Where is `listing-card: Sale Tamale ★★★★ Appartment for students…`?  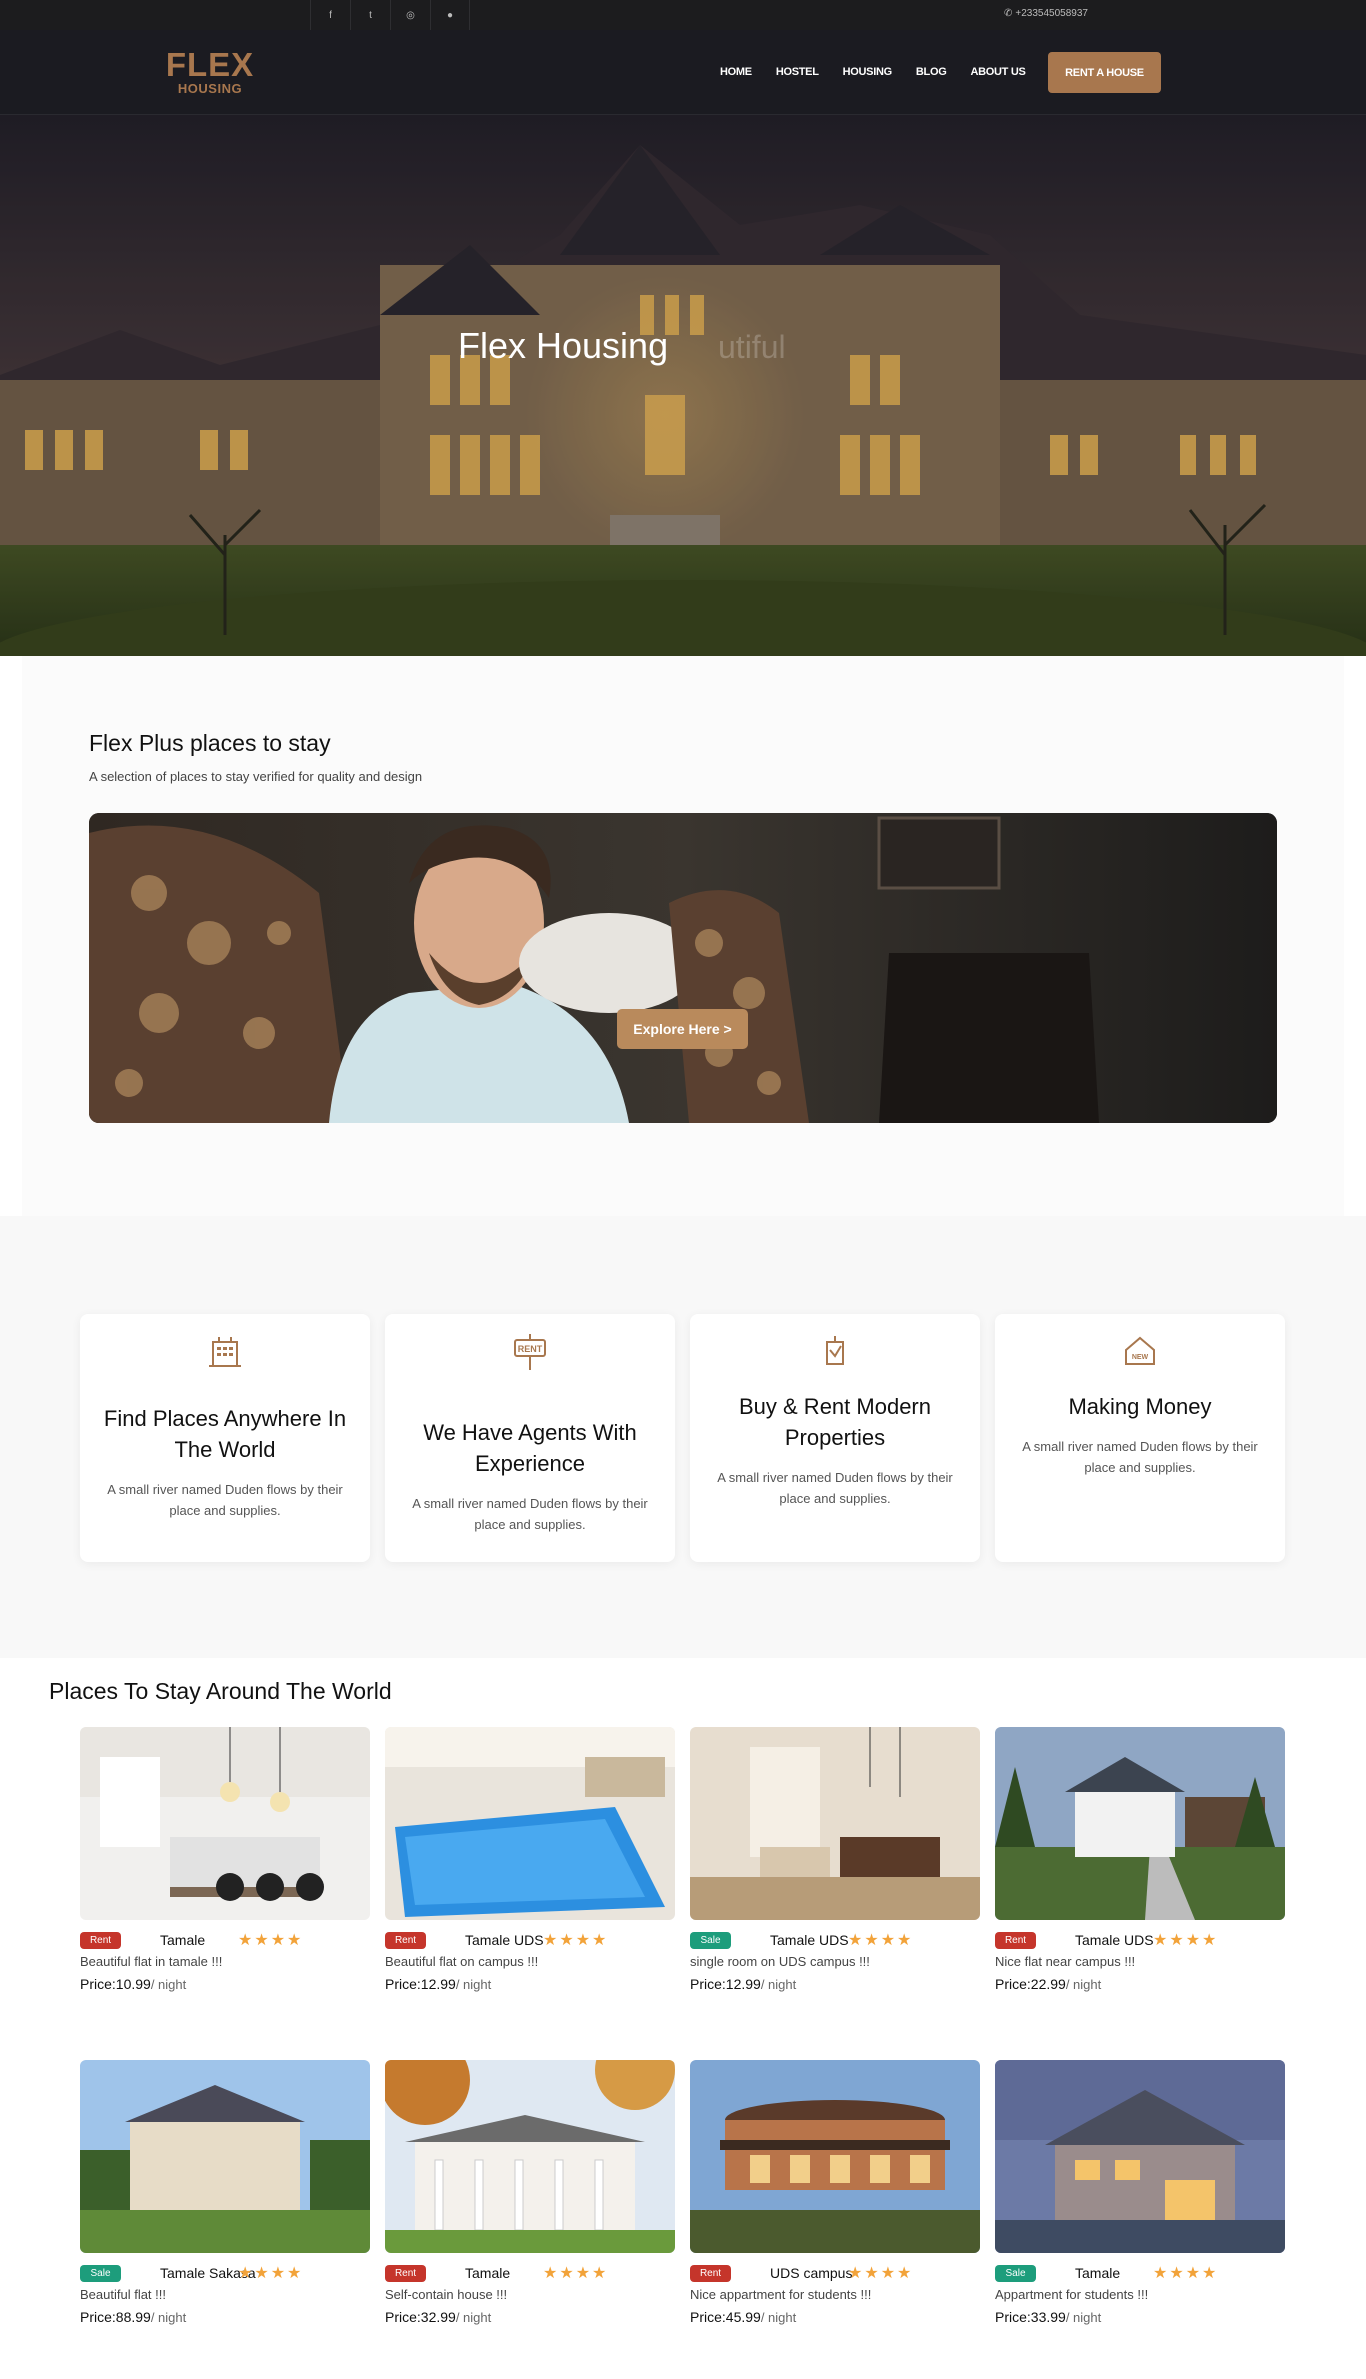
listing-card: Sale Tamale ★★★★ Appartment for students… is located at coordinates (1140, 2195).